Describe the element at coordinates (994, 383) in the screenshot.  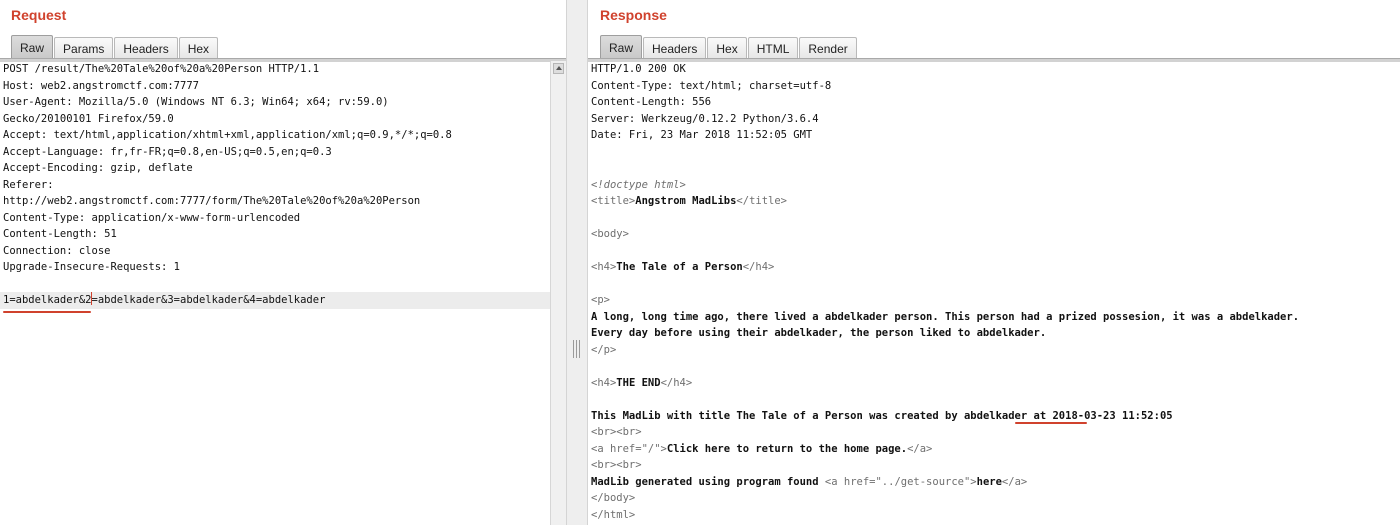
I see `the-end-line: <h4>THE END</h4>` at that location.